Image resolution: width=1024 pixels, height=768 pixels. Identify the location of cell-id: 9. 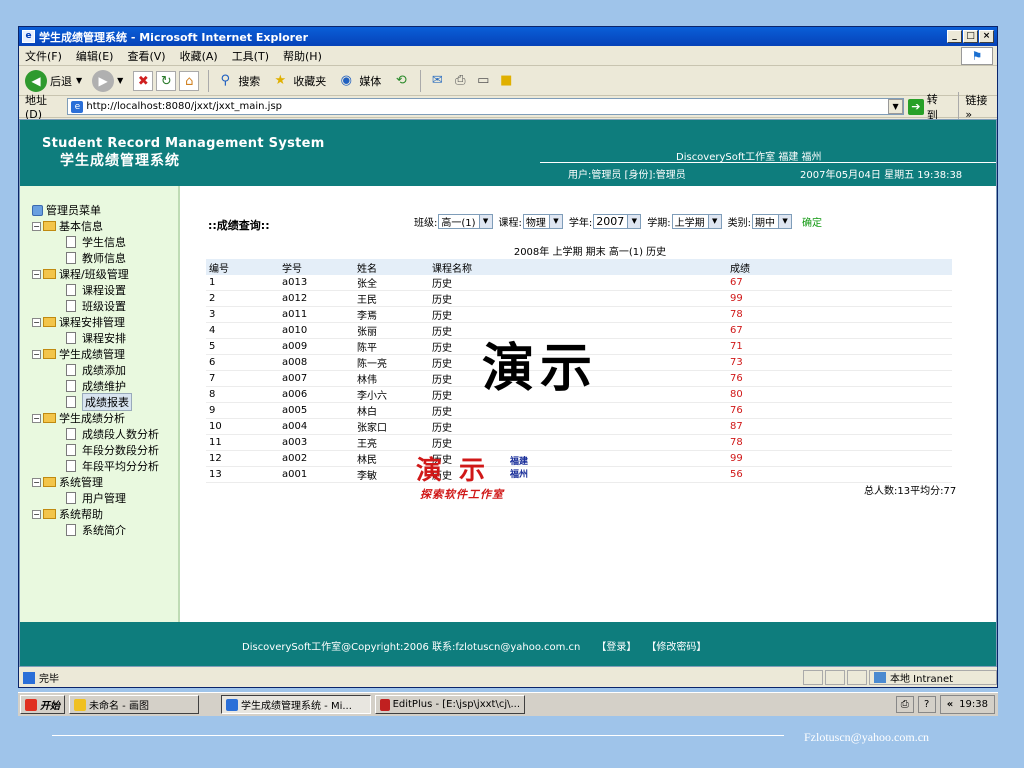
(242, 410).